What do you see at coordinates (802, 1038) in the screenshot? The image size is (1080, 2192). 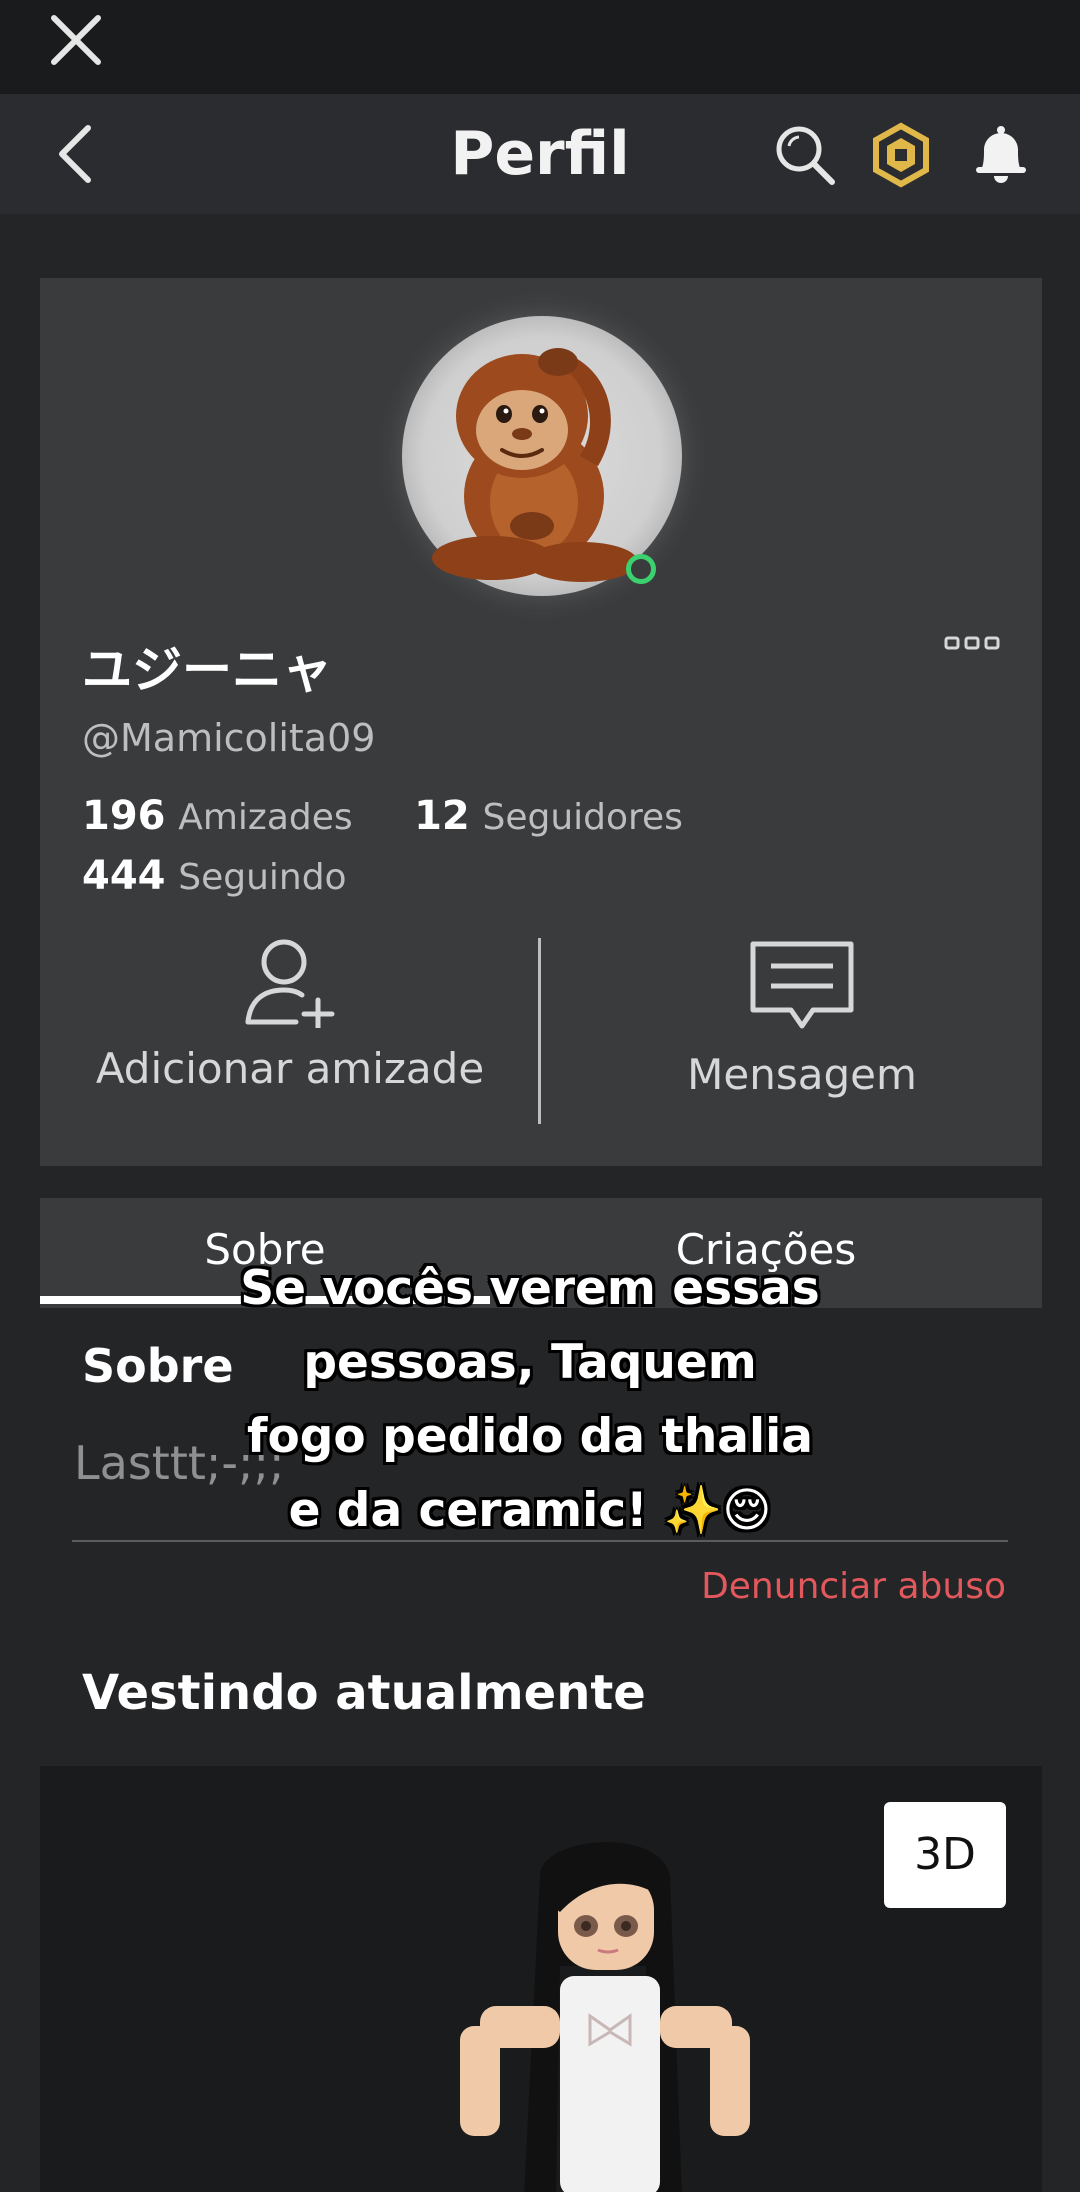 I see `message-button: Mensagem` at bounding box center [802, 1038].